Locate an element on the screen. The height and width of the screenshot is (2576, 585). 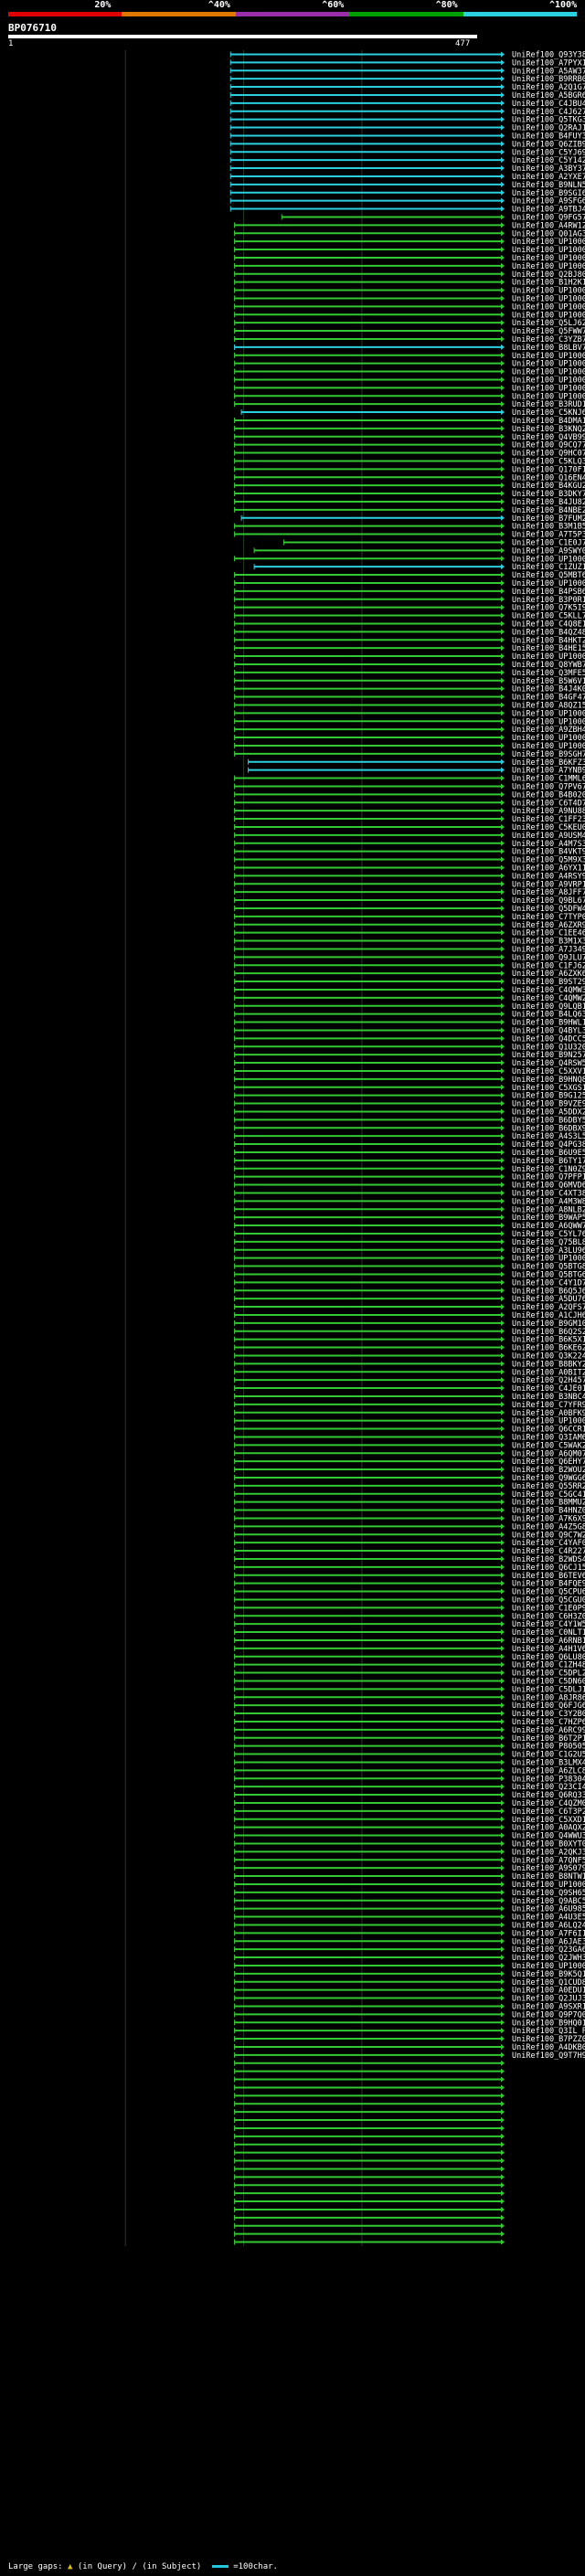
scale-swatch is located at coordinates (220, 2566).